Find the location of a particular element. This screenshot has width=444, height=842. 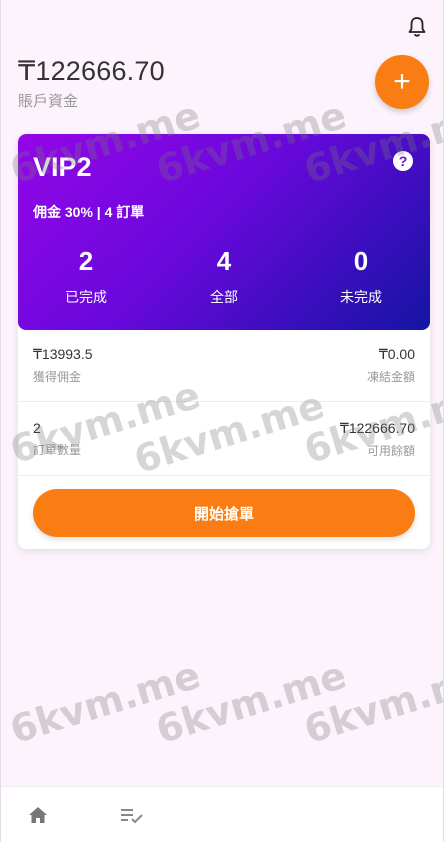

stat-total: 4 全部 is located at coordinates (224, 276).